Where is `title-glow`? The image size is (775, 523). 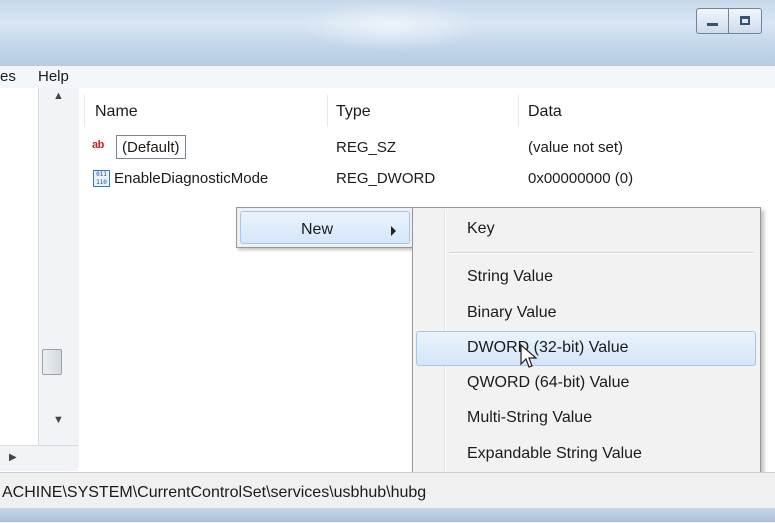
title-glow is located at coordinates (390, 26).